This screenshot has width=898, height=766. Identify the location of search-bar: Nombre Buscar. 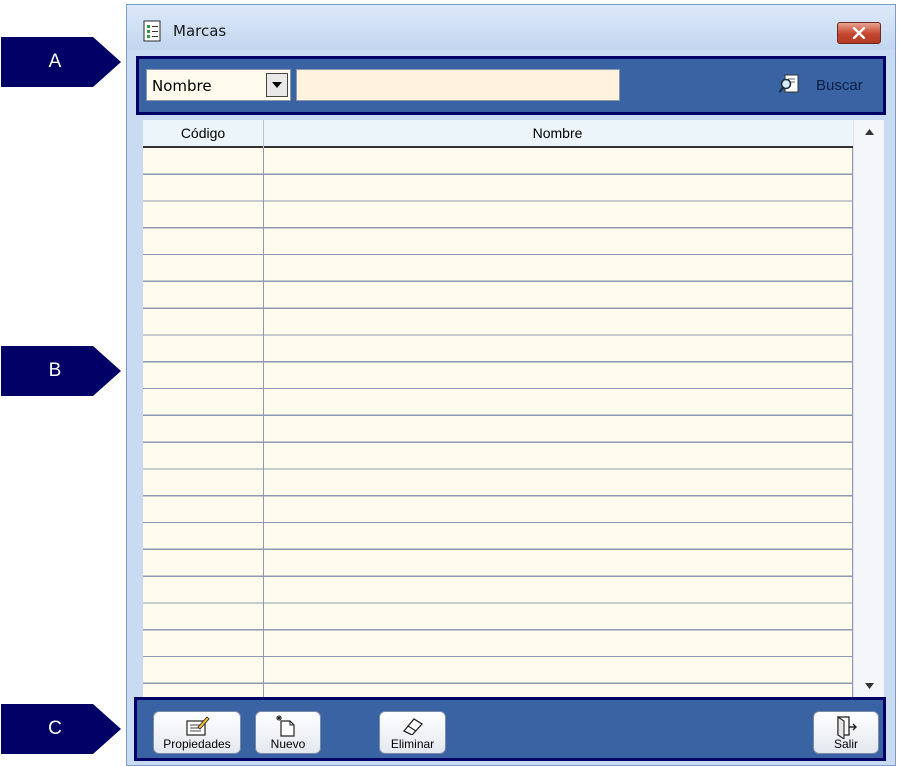
(511, 85).